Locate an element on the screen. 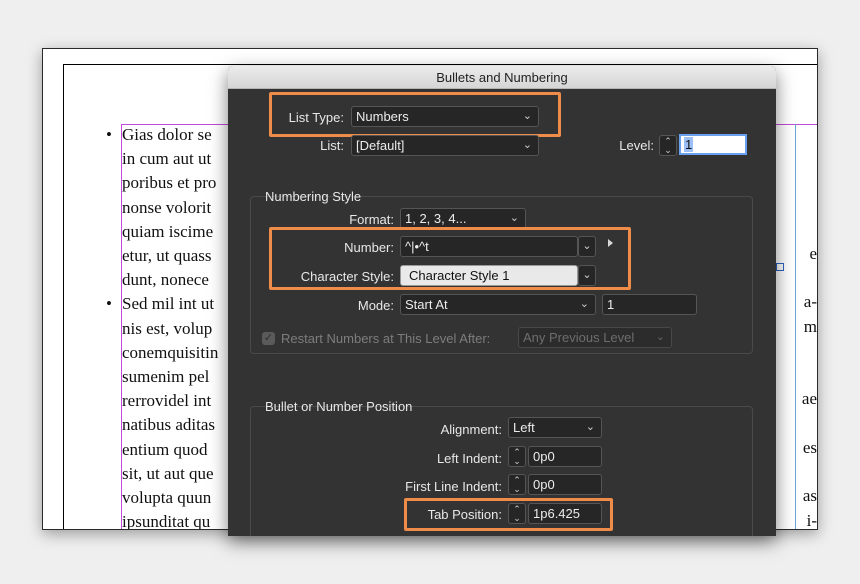  checkbox-icon: ✓ is located at coordinates (268, 338).